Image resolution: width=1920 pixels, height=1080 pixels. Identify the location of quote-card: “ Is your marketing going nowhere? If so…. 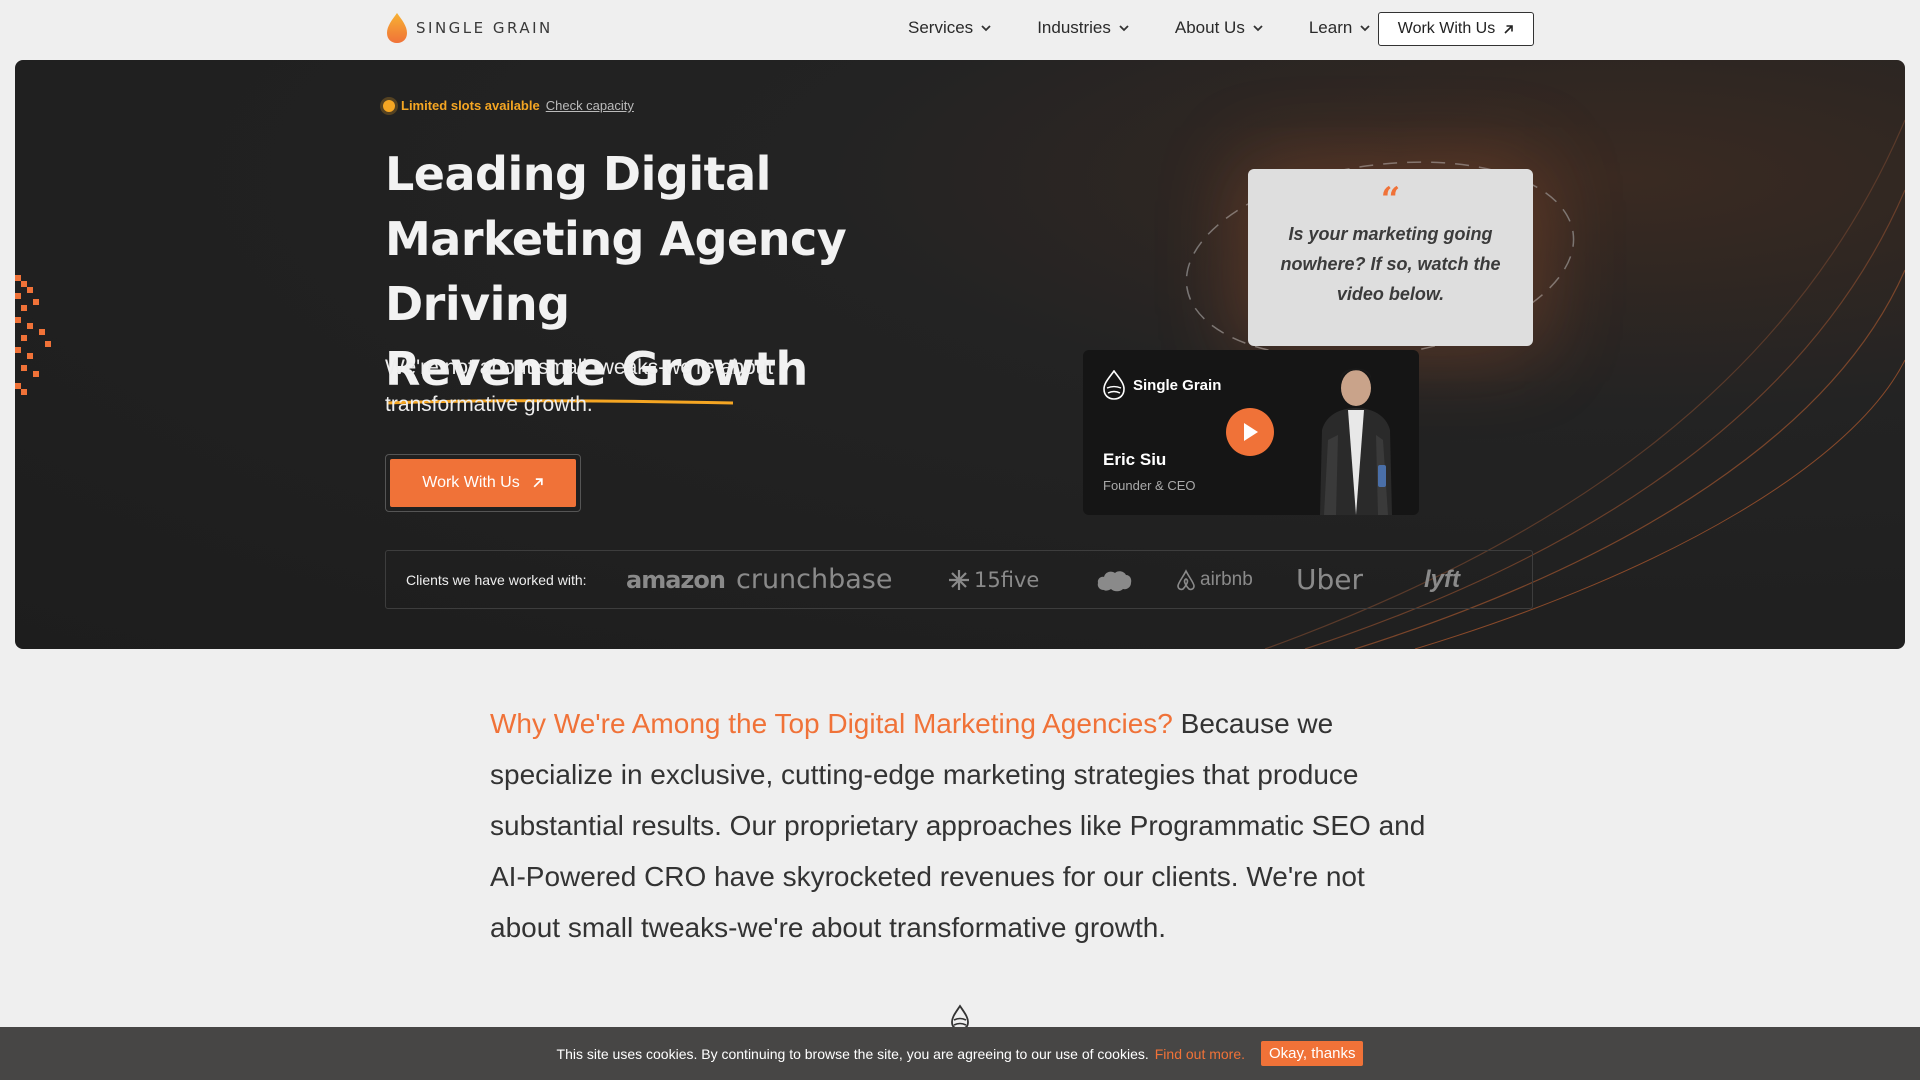
(1390, 257).